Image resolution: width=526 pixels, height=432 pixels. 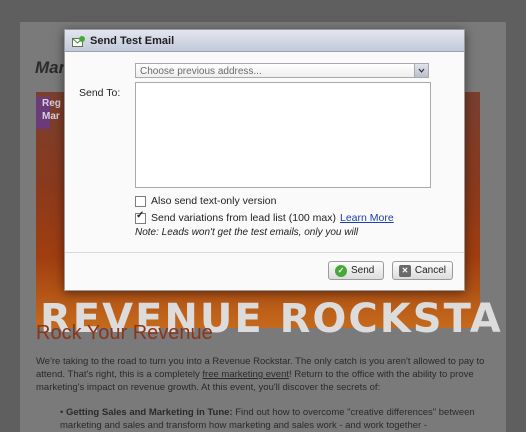 What do you see at coordinates (367, 218) in the screenshot?
I see `learn-more-link: Learn More` at bounding box center [367, 218].